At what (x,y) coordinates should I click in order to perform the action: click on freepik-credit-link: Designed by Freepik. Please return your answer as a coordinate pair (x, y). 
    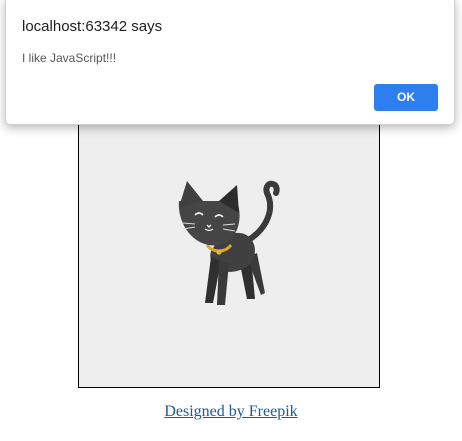
    Looking at the image, I should click on (230, 411).